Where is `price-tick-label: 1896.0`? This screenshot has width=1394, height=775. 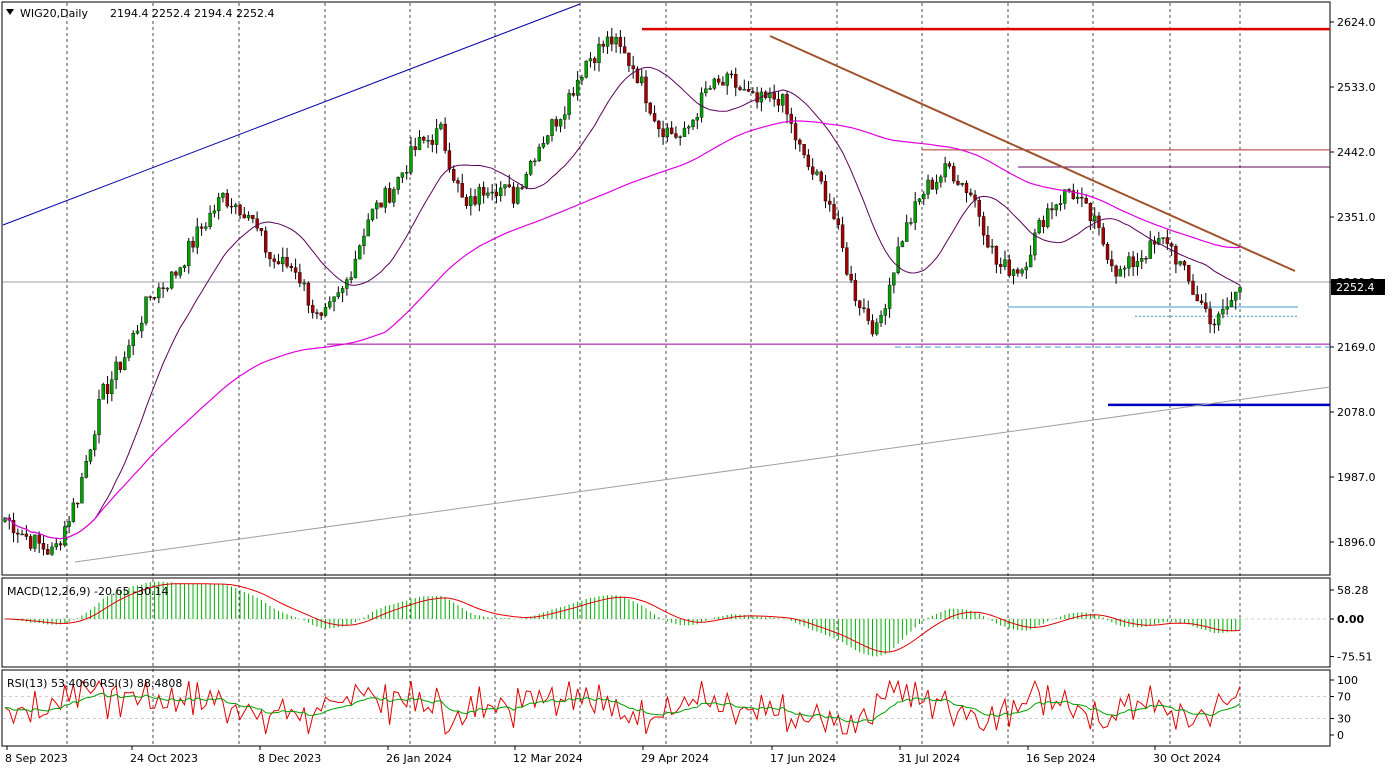
price-tick-label: 1896.0 is located at coordinates (1356, 542).